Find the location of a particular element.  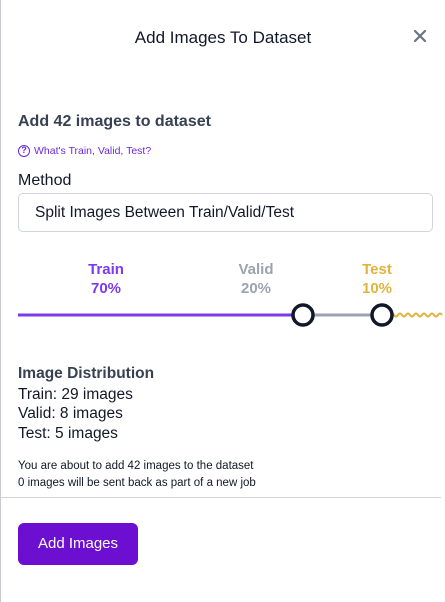

test-name: Test is located at coordinates (377, 269).